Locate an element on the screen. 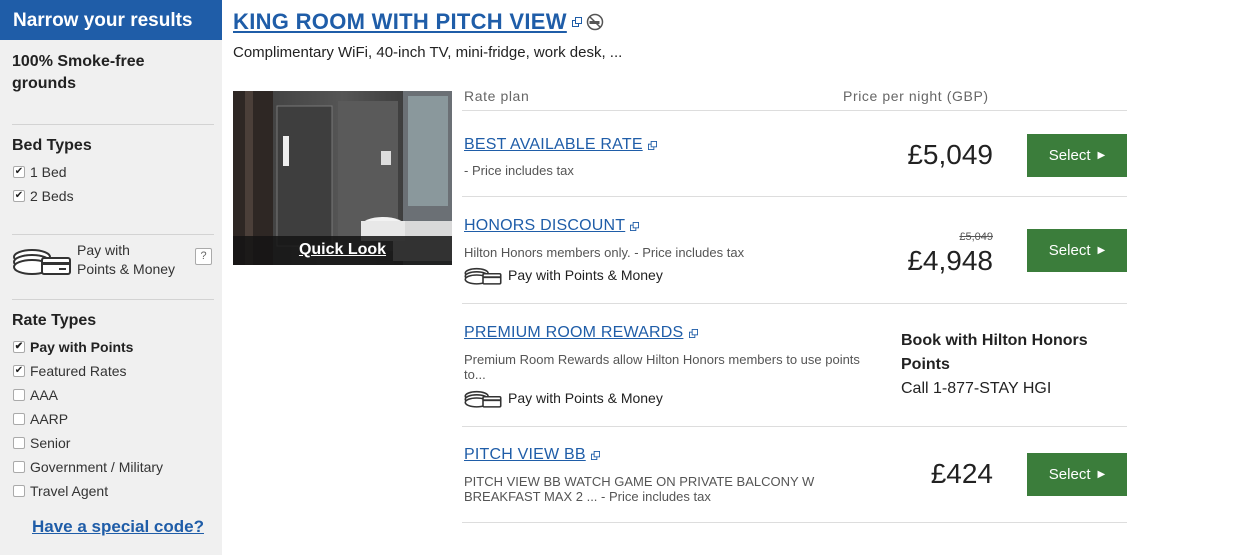 This screenshot has width=1246, height=555. rate-option-government-military: Government / Military is located at coordinates (111, 467).